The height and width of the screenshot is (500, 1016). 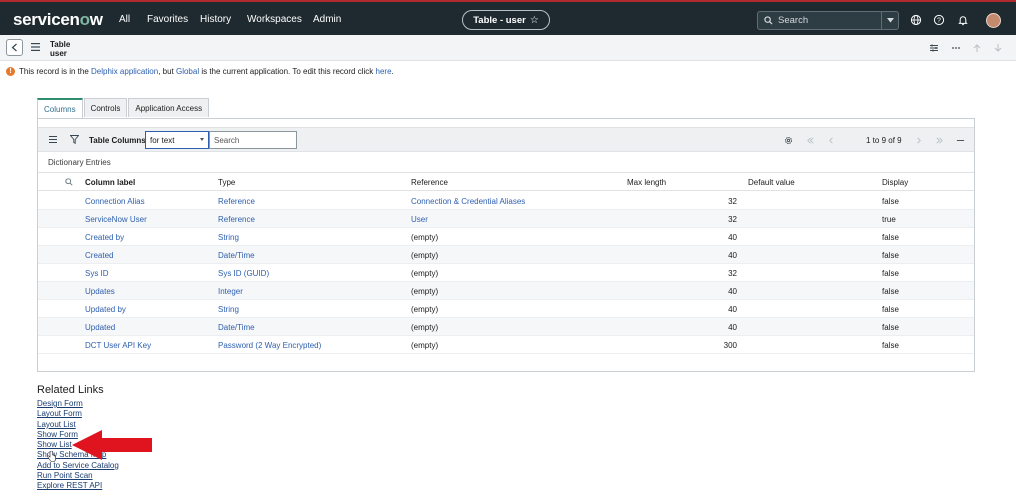 What do you see at coordinates (956, 48) in the screenshot?
I see `more-options-icon` at bounding box center [956, 48].